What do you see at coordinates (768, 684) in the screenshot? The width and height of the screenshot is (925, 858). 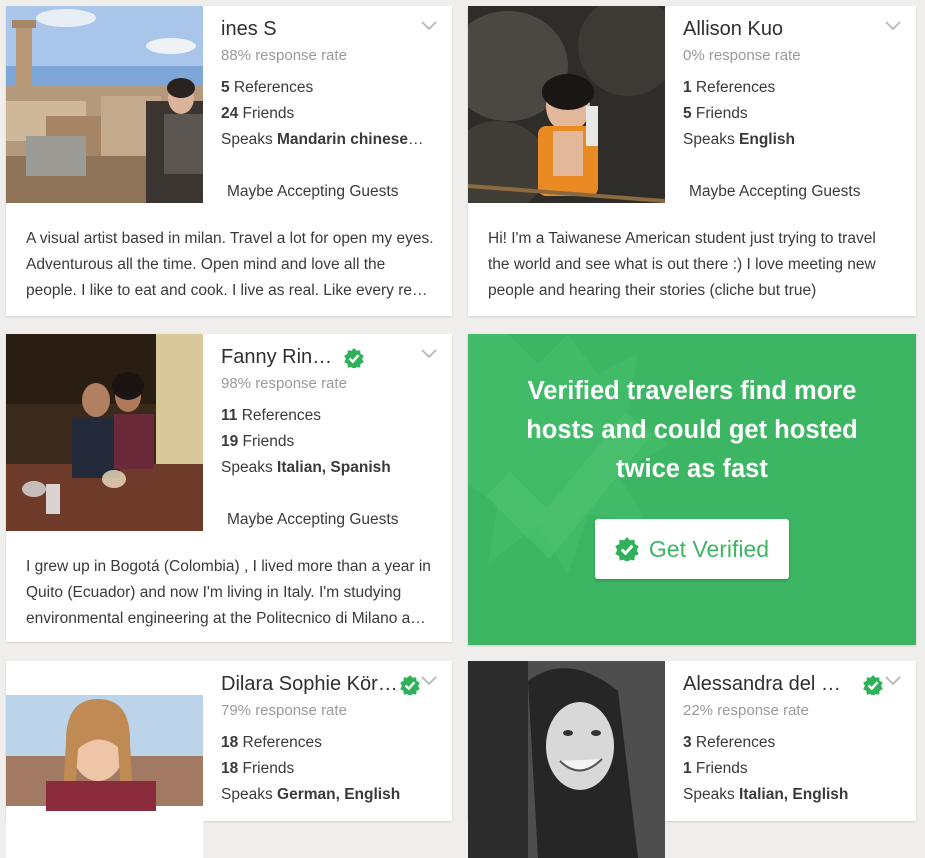 I see `member-name: Alessandra del Fonte` at bounding box center [768, 684].